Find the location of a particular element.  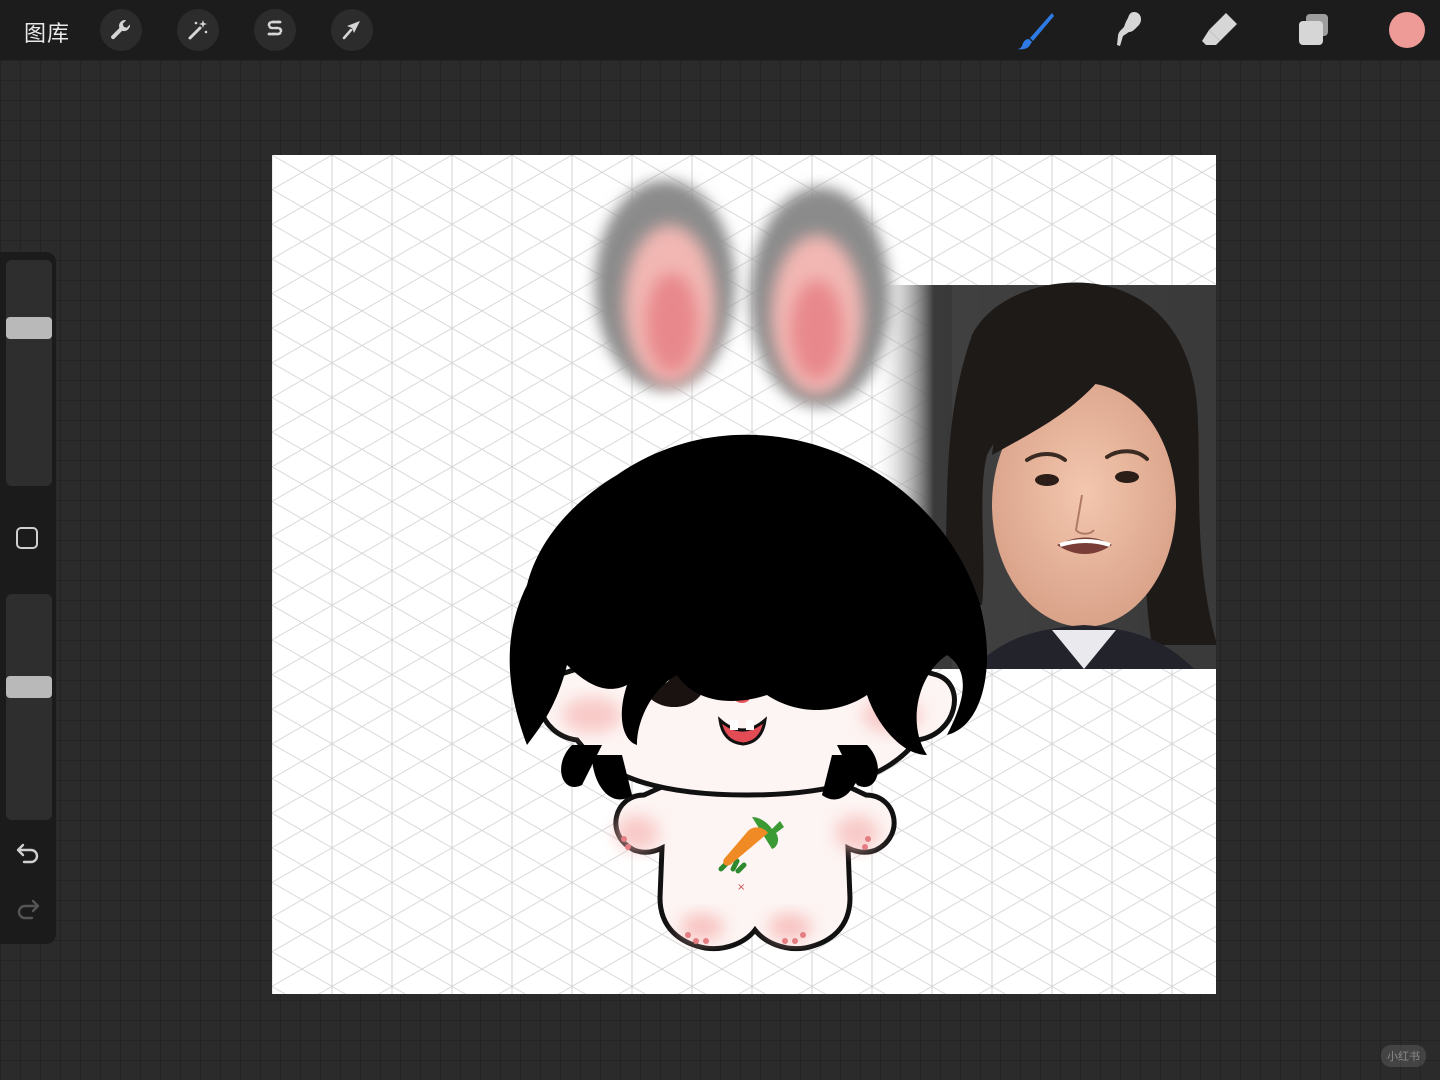

smudge-finger-icon is located at coordinates (1129, 29).